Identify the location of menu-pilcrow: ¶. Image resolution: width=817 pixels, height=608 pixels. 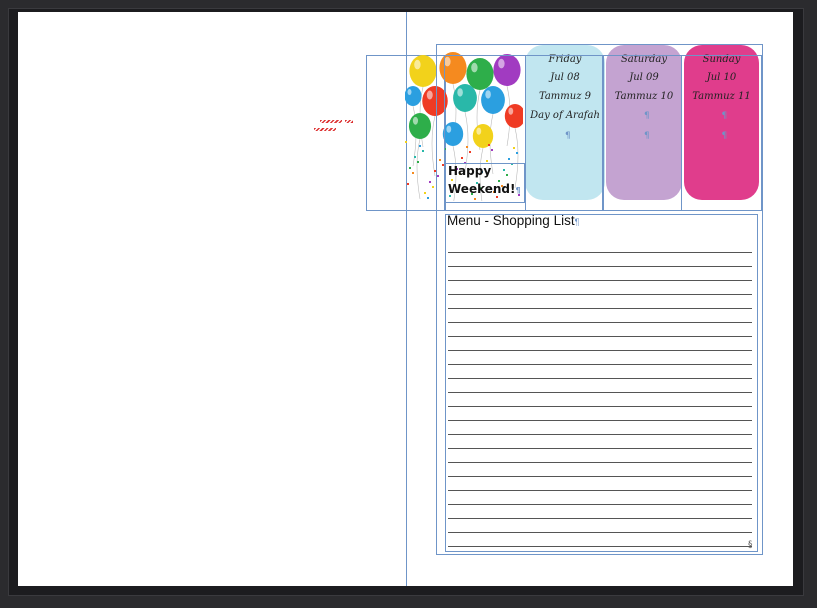
(577, 222).